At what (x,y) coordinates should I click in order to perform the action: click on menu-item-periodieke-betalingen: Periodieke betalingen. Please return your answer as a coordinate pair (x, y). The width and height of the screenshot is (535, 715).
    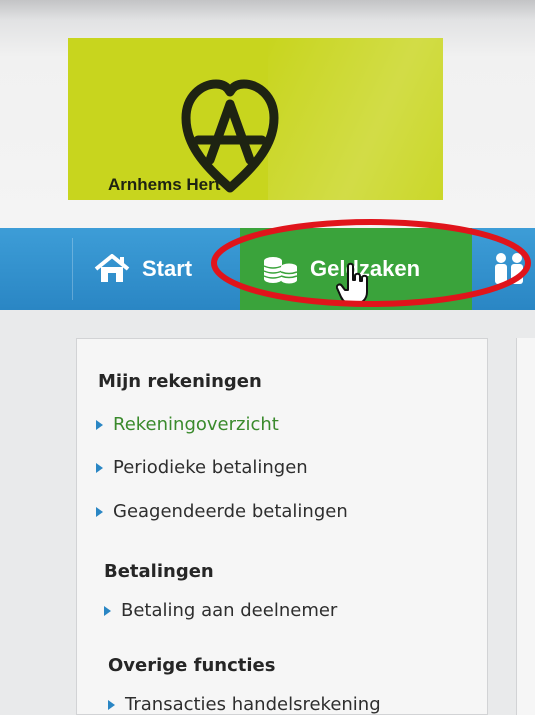
    Looking at the image, I should click on (202, 467).